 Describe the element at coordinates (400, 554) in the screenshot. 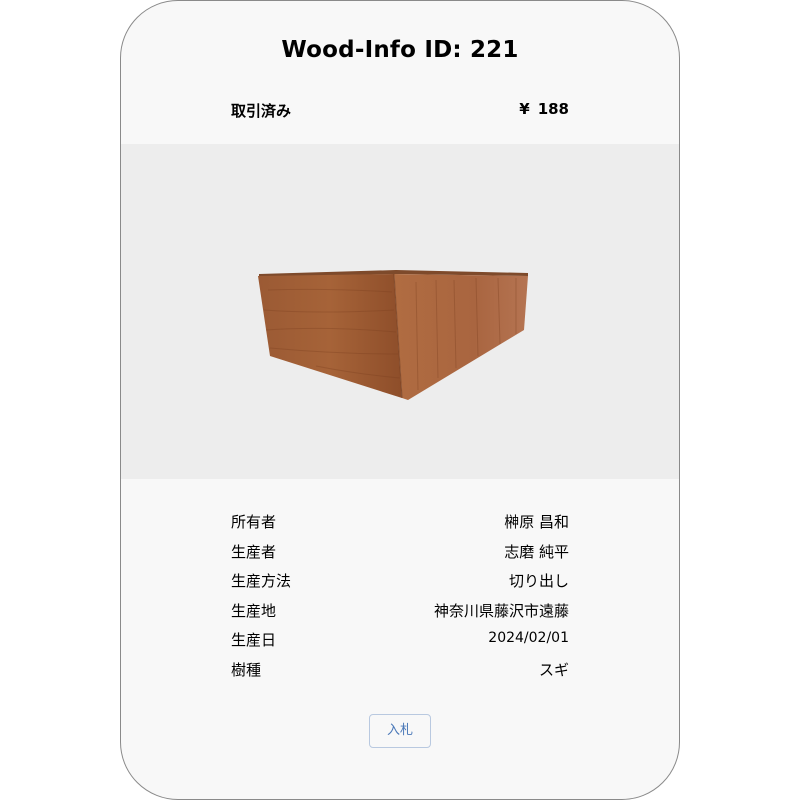

I see `info-row-producer: 生産者 志磨 純平` at that location.